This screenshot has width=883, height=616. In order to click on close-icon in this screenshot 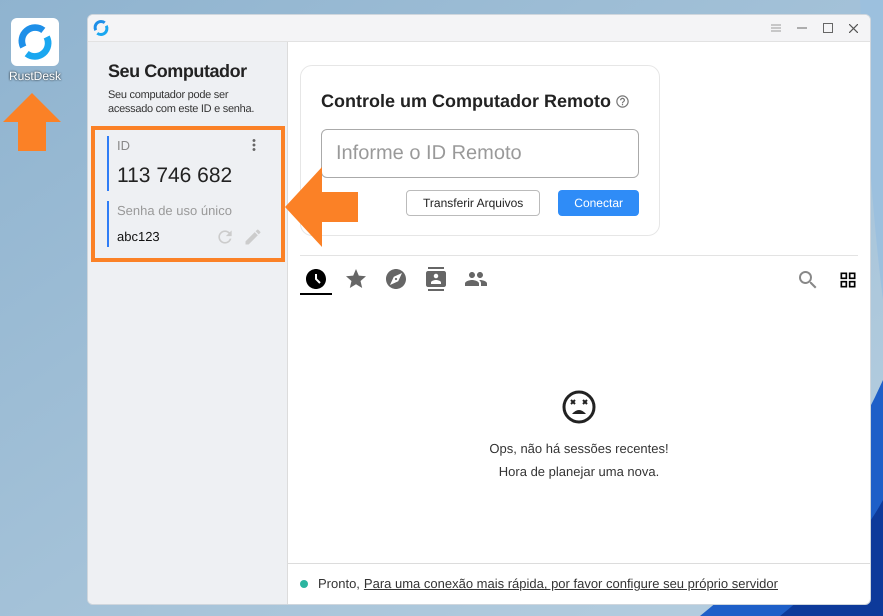, I will do `click(853, 28)`.